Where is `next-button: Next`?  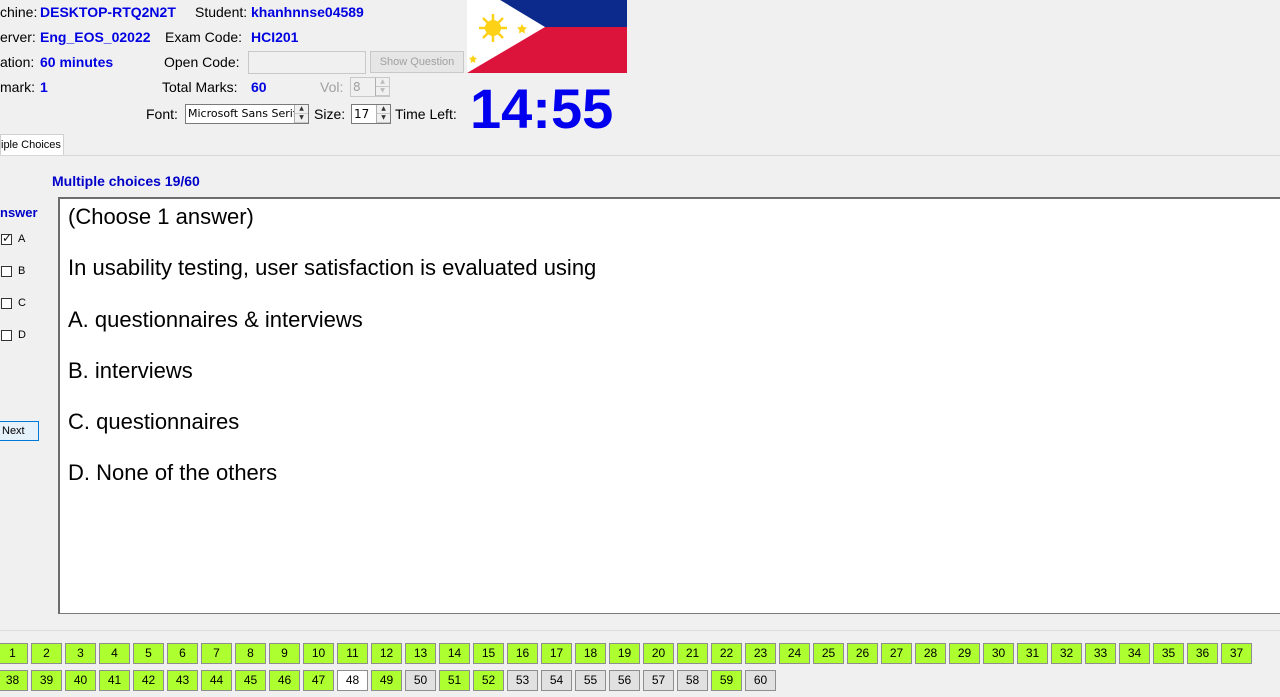
next-button: Next is located at coordinates (19, 431).